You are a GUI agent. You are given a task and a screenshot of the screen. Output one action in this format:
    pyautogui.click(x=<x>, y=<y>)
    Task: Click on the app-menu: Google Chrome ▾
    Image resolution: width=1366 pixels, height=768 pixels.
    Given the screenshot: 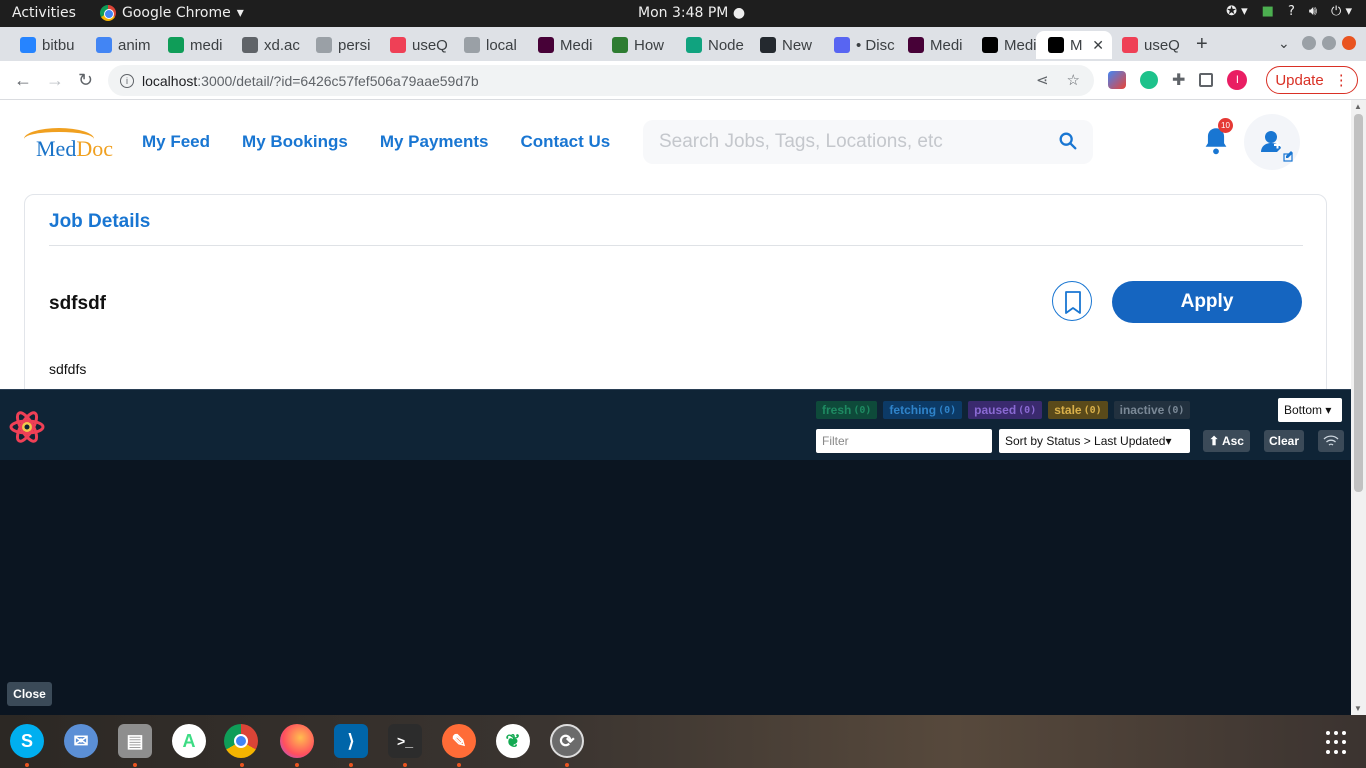 What is the action you would take?
    pyautogui.click(x=172, y=13)
    